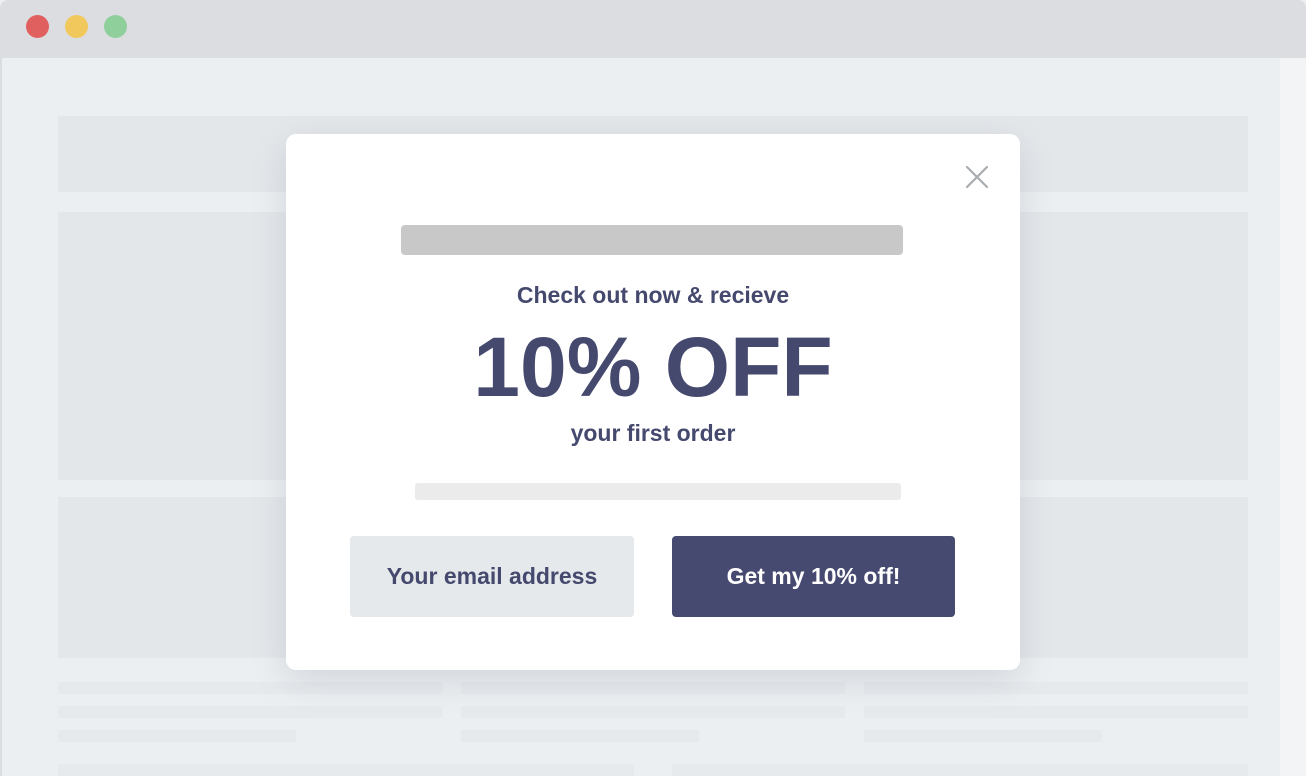 The width and height of the screenshot is (1306, 776). I want to click on email-input: Your email address, so click(492, 576).